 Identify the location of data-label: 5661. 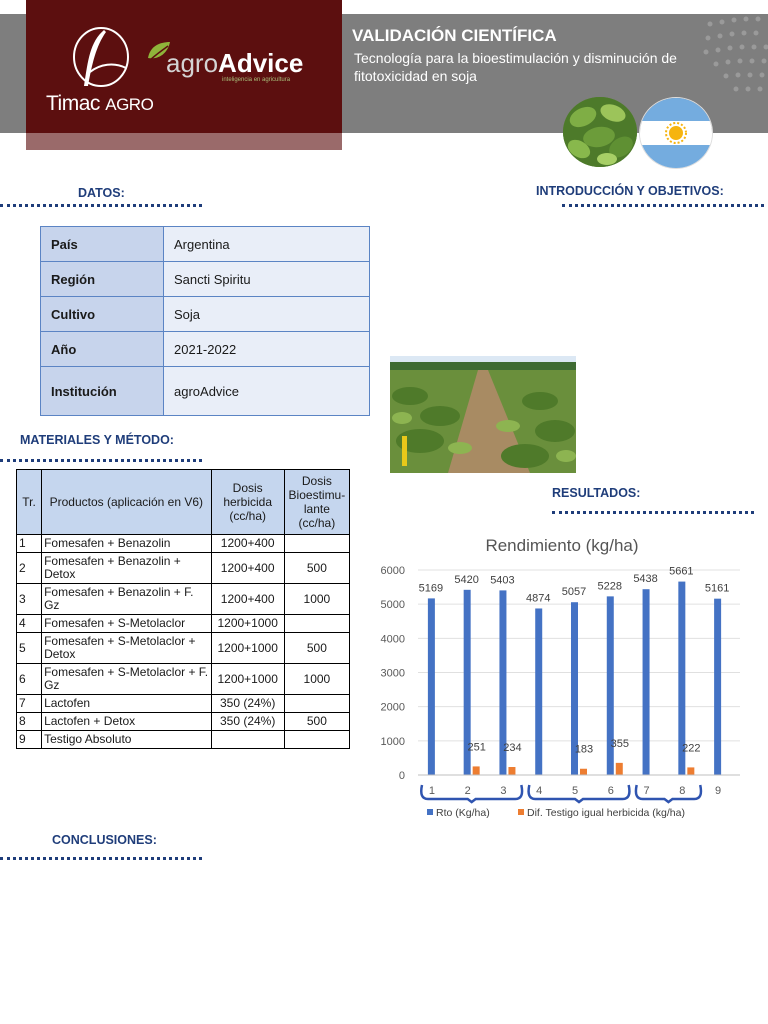
(681, 572).